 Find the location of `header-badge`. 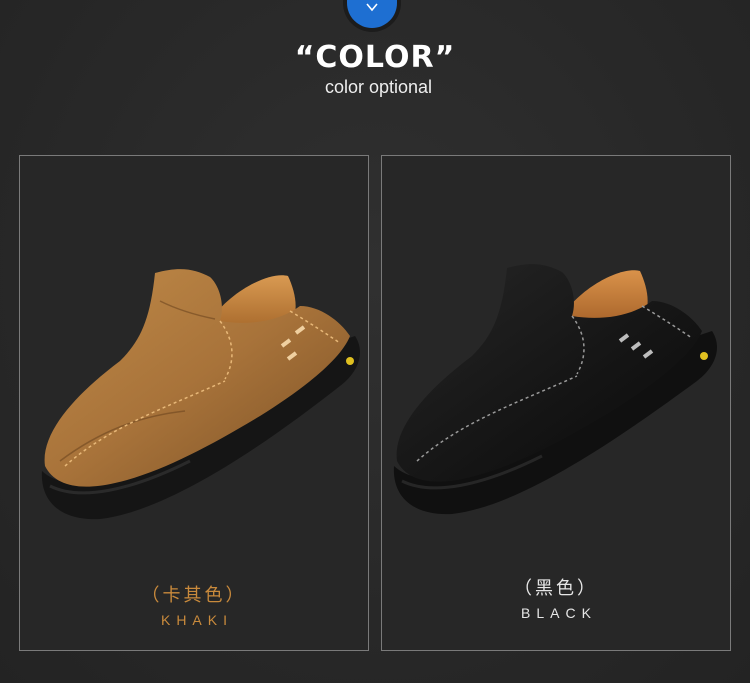

header-badge is located at coordinates (372, 16).